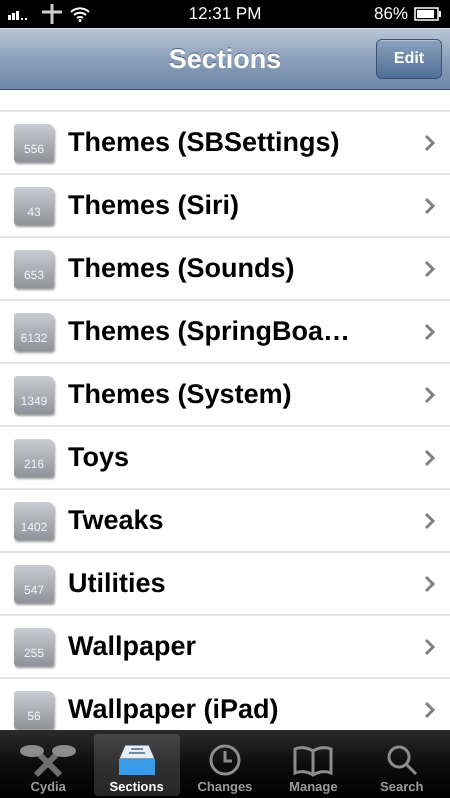 Image resolution: width=450 pixels, height=798 pixels. What do you see at coordinates (34, 337) in the screenshot?
I see `package-count: 6132` at bounding box center [34, 337].